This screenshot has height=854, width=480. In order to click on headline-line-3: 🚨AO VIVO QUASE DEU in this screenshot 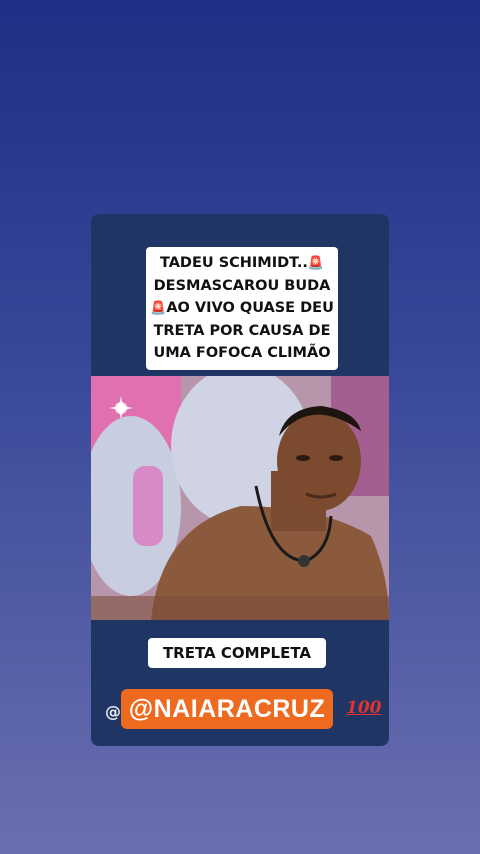, I will do `click(242, 308)`.